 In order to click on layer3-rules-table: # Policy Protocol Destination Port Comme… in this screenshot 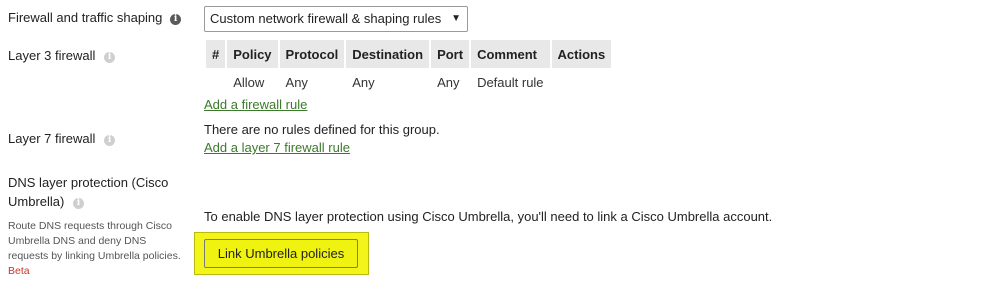, I will do `click(408, 68)`.